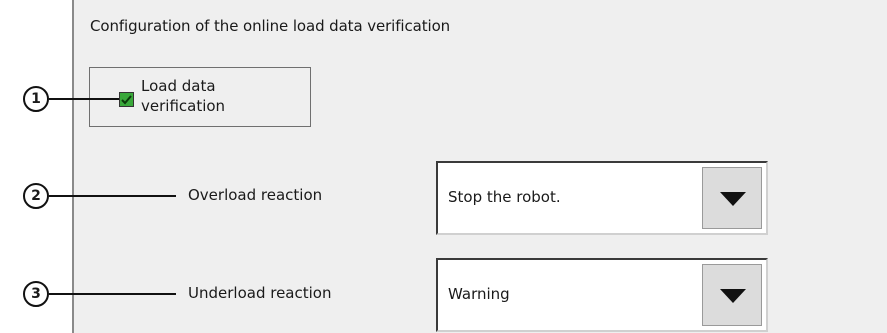 Image resolution: width=887 pixels, height=333 pixels. I want to click on load-data-verification-checkbox, so click(126, 99).